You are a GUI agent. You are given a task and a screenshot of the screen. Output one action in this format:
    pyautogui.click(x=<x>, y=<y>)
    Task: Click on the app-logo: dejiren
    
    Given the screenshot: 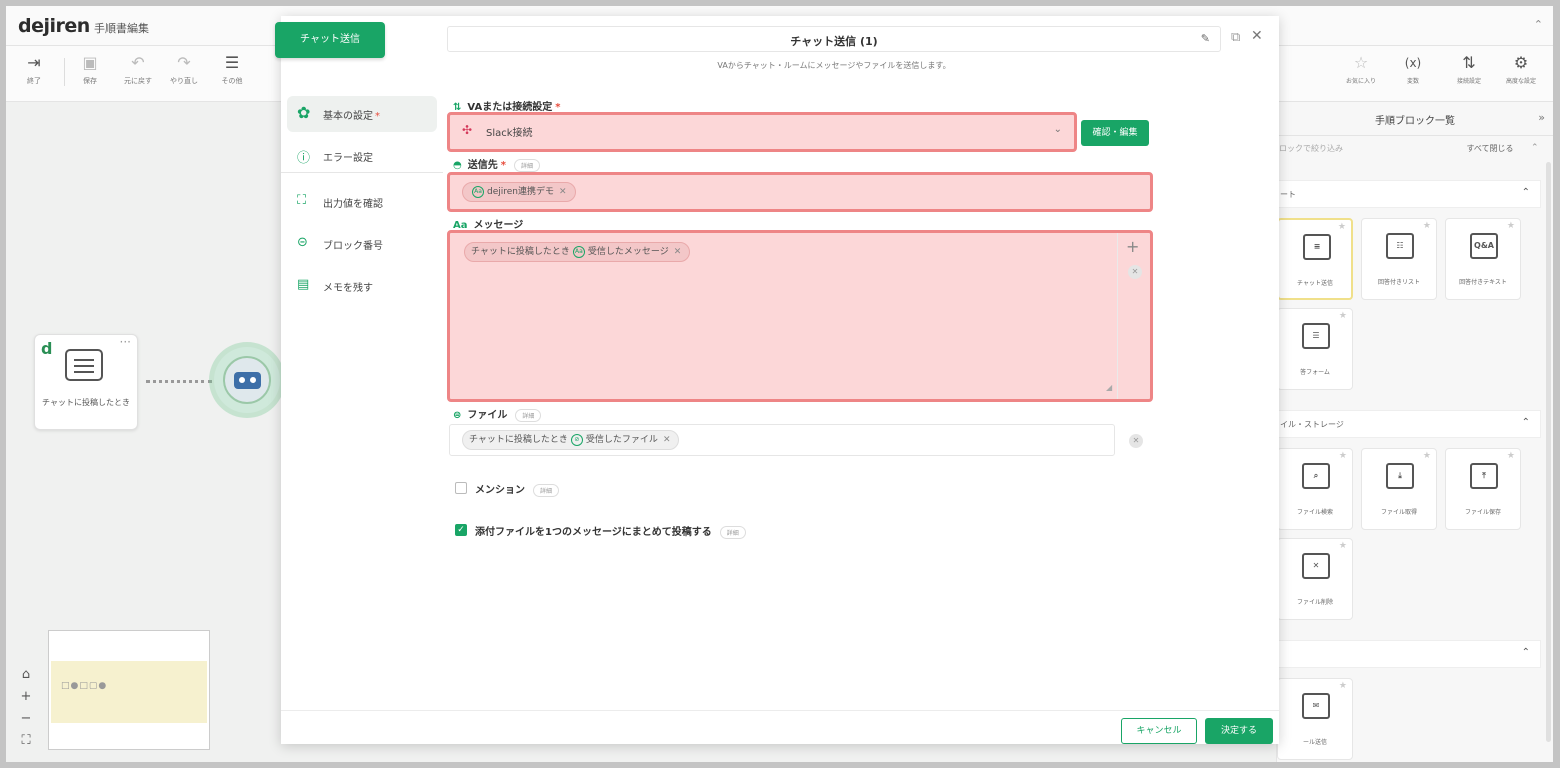 What is the action you would take?
    pyautogui.click(x=54, y=26)
    